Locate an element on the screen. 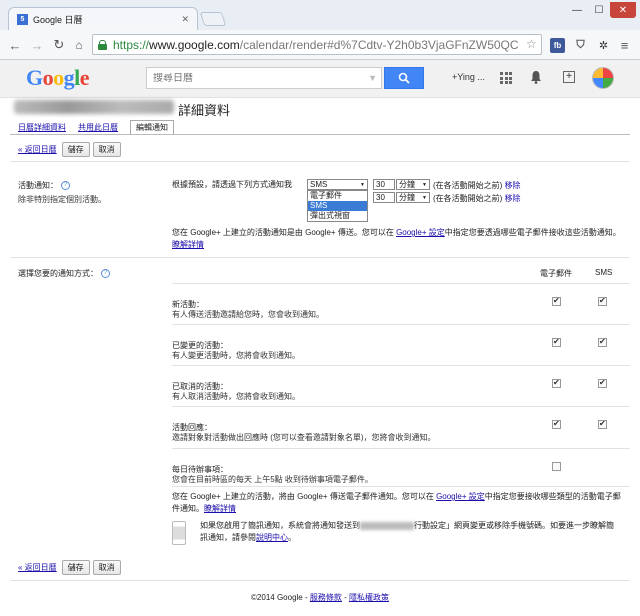 The height and width of the screenshot is (616, 640). reminder-note-1: (在各活動開始之前) 移除 is located at coordinates (477, 185).